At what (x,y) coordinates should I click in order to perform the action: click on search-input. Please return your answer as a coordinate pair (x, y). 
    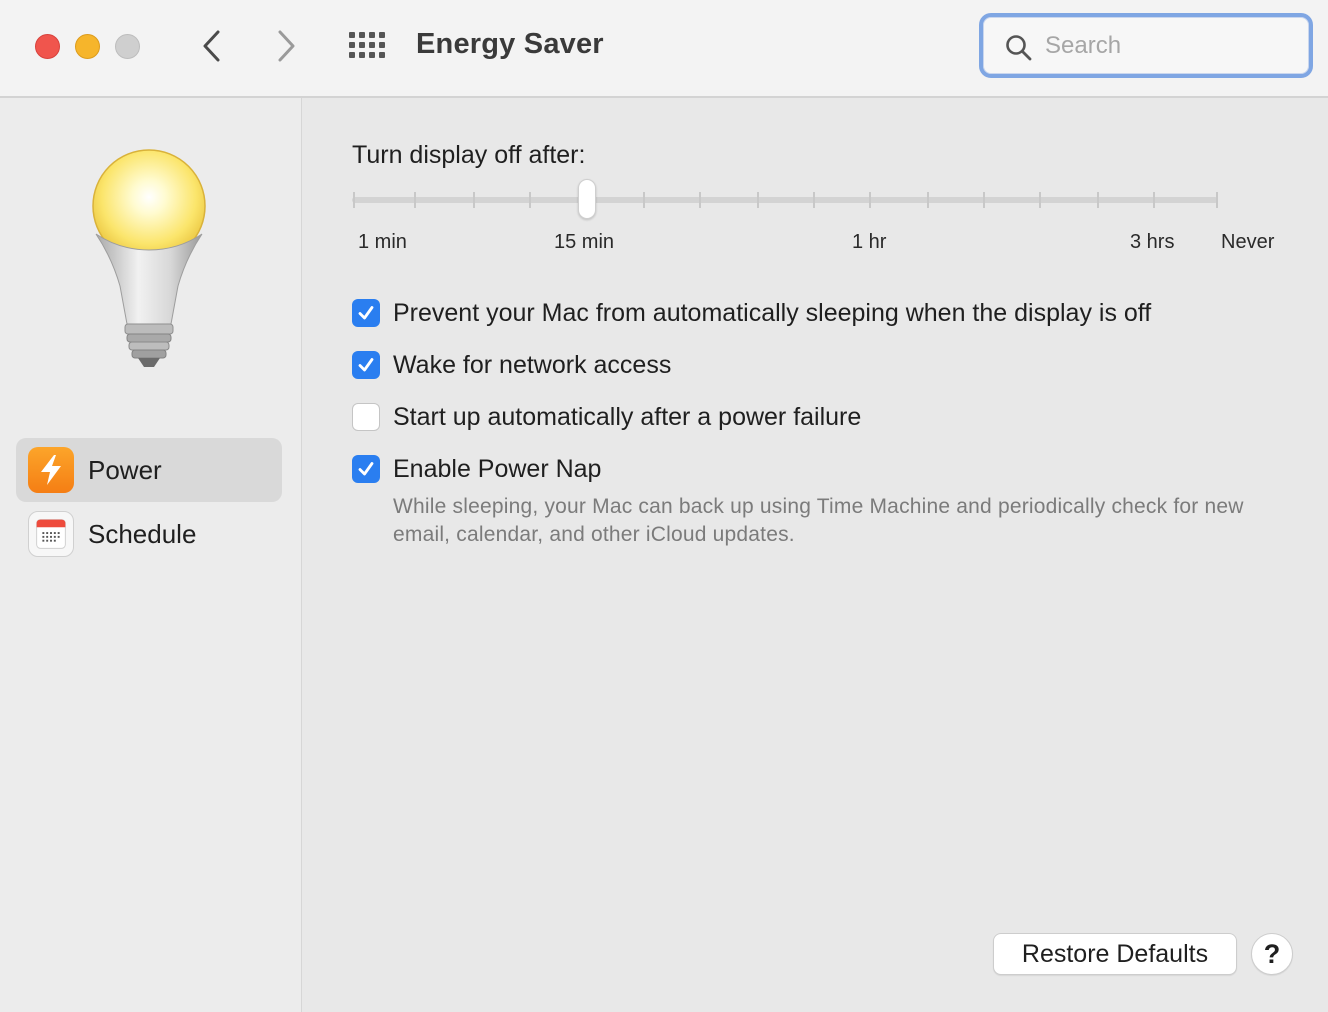
    Looking at the image, I should click on (1170, 46).